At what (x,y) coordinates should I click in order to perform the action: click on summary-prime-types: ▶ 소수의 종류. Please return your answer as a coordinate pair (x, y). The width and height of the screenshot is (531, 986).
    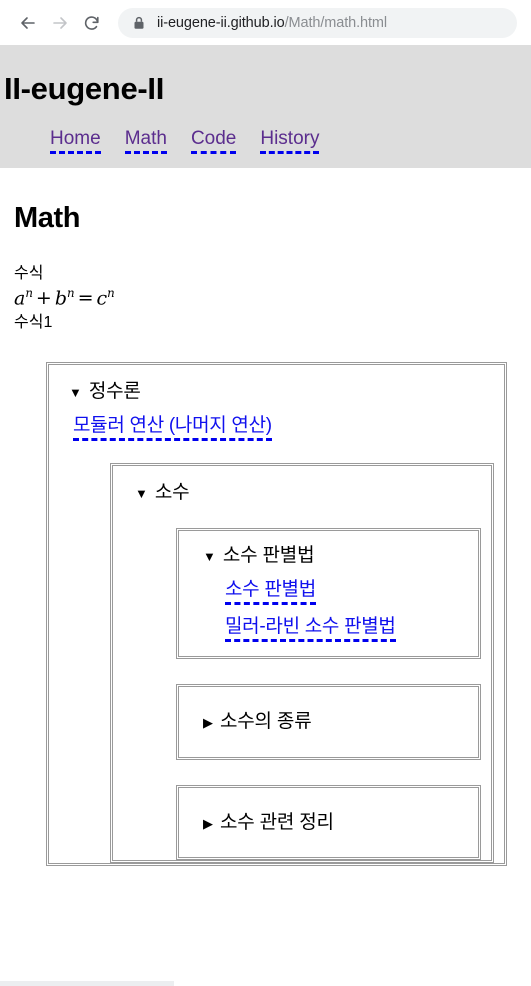
    Looking at the image, I should click on (335, 722).